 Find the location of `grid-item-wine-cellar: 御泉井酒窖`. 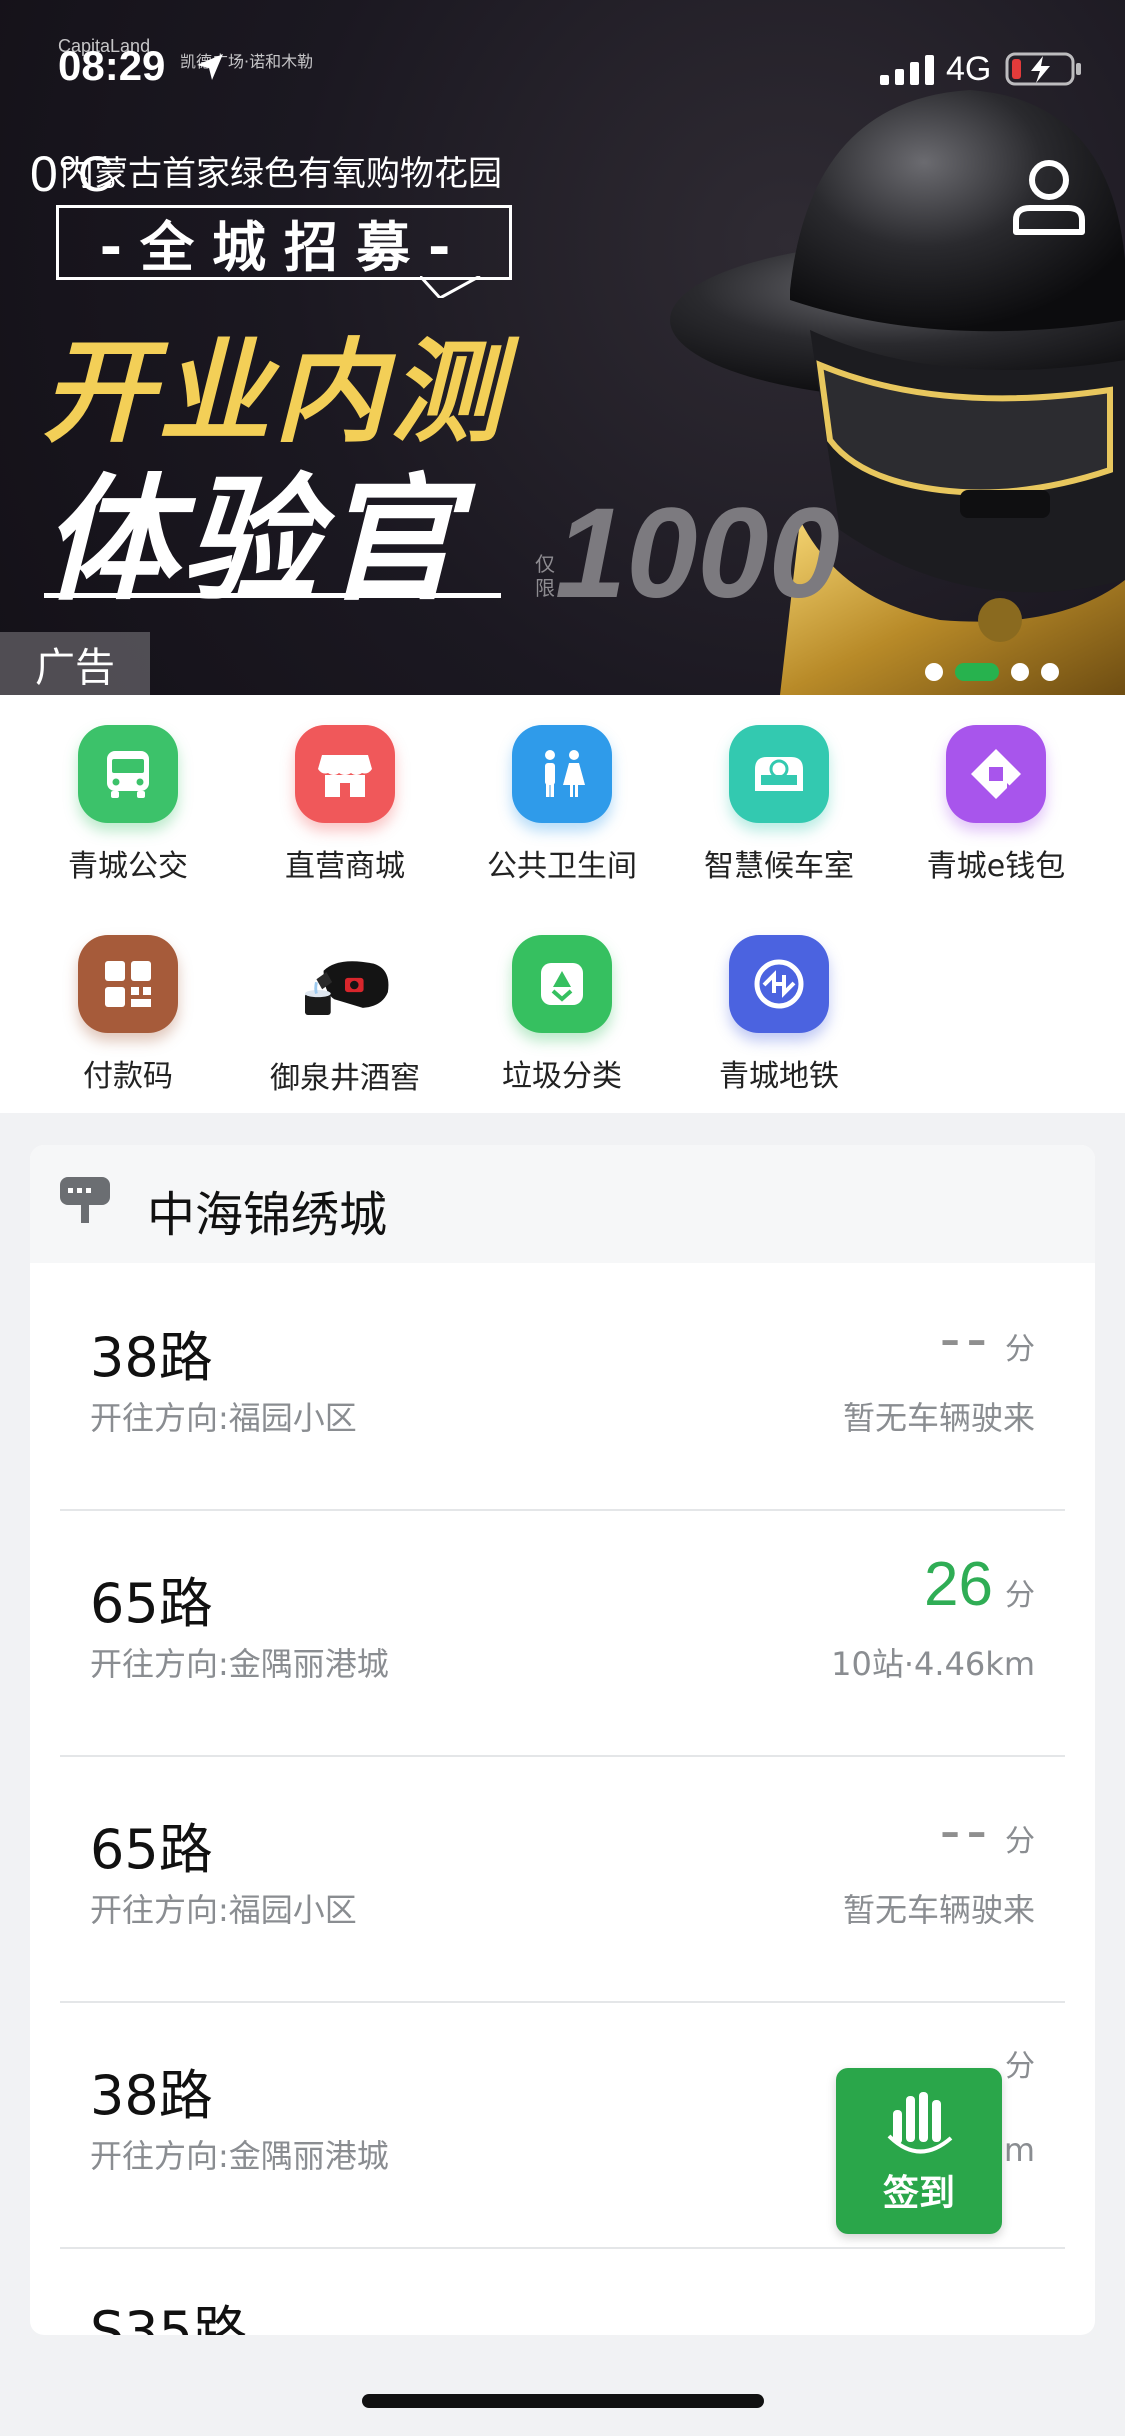

grid-item-wine-cellar: 御泉井酒窖 is located at coordinates (345, 1000).